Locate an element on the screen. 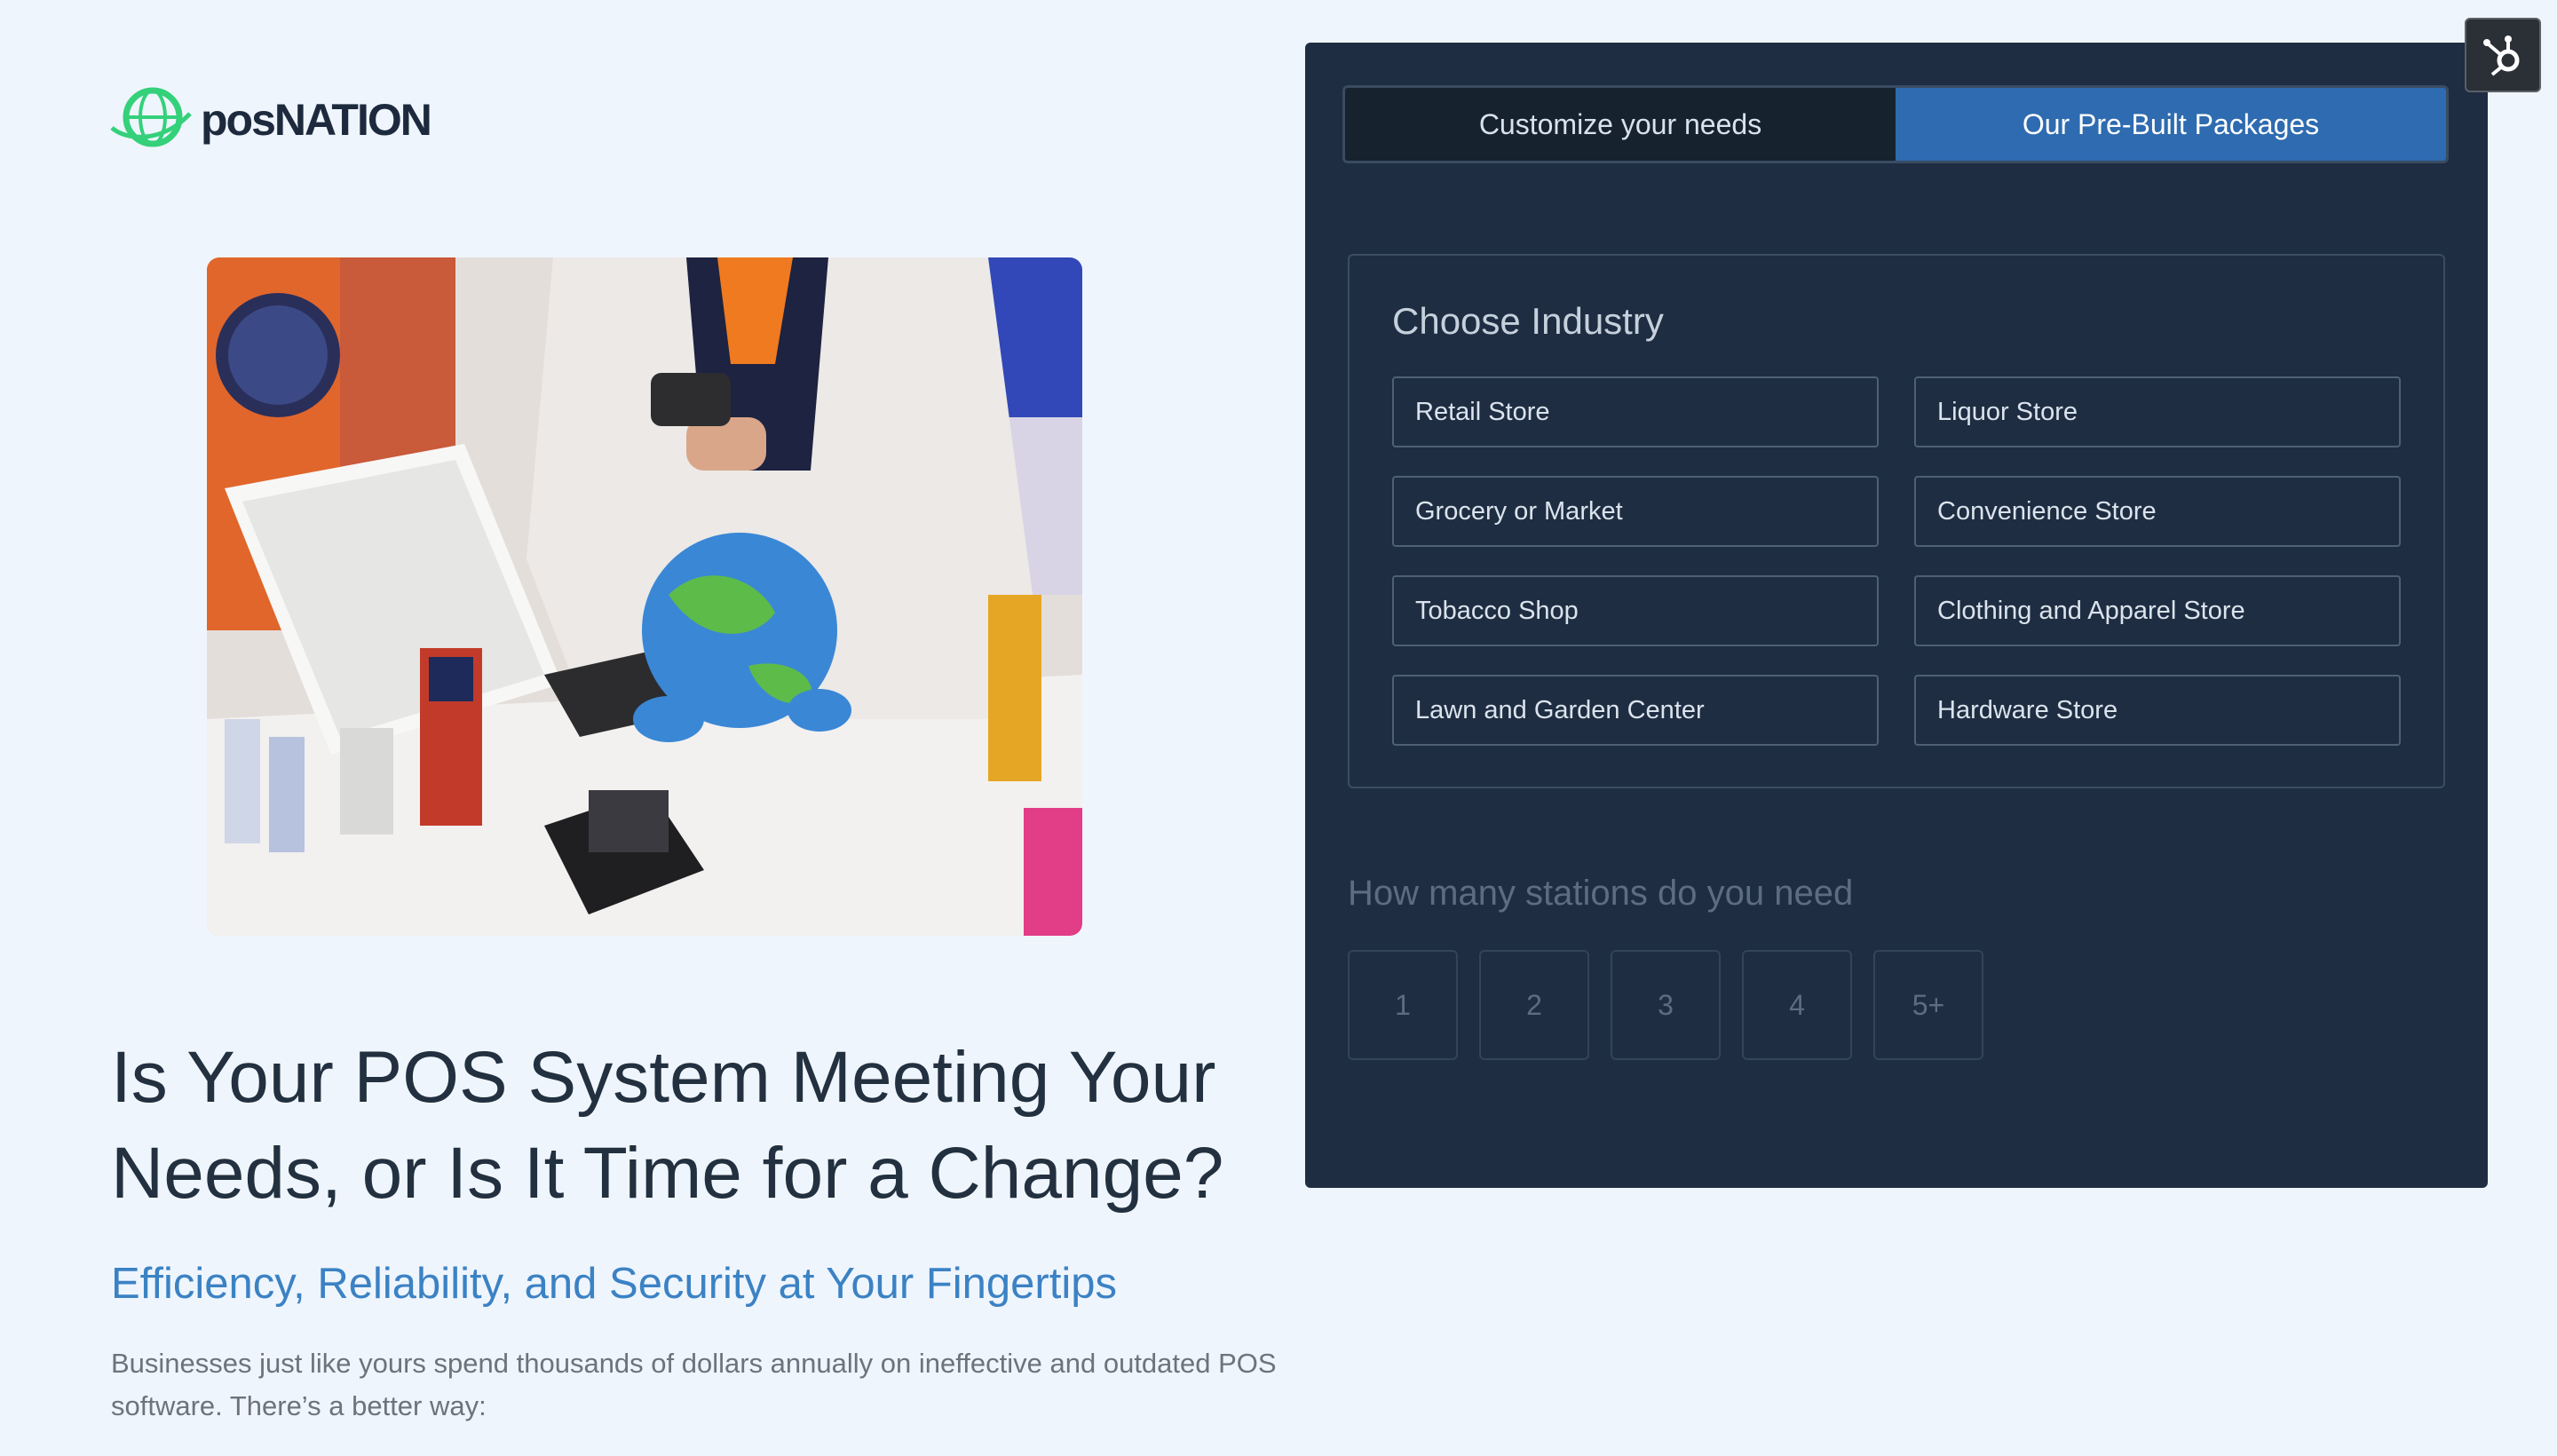 The width and height of the screenshot is (2557, 1456). station-option-2: 2 is located at coordinates (1534, 1005).